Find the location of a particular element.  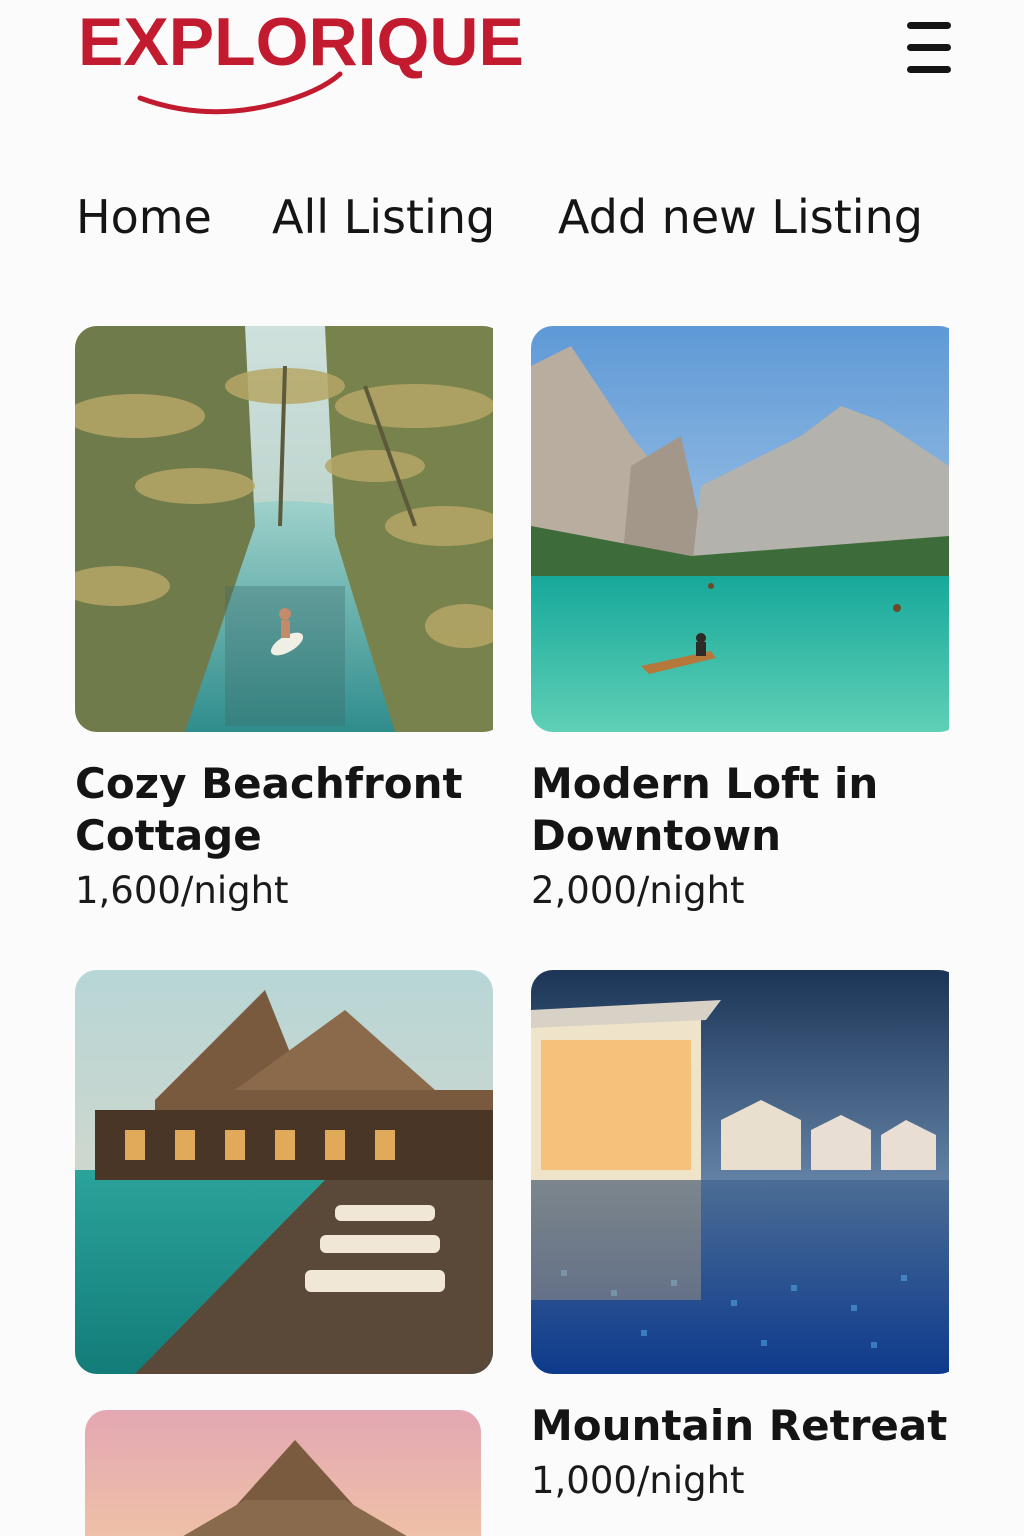

listing-card: Mountain Retreat 1,000/night is located at coordinates (746, 1237).